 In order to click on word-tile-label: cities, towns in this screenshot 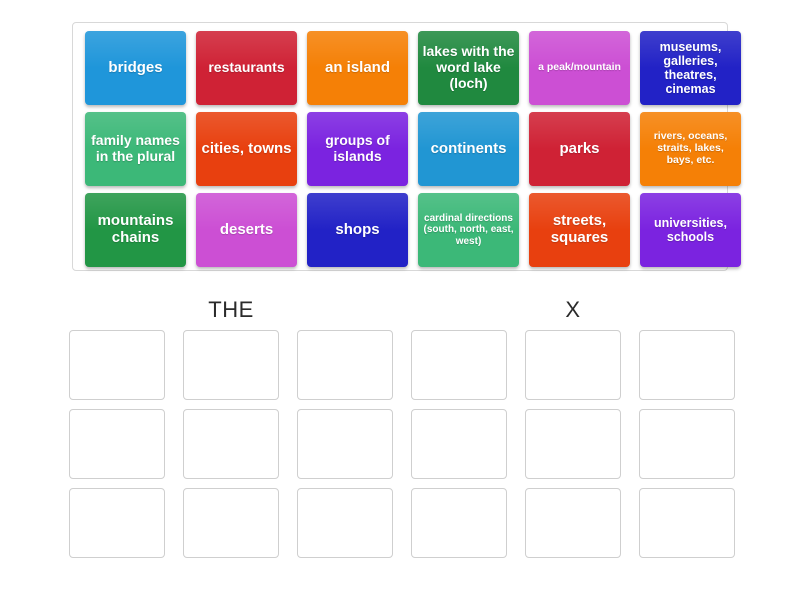, I will do `click(246, 148)`.